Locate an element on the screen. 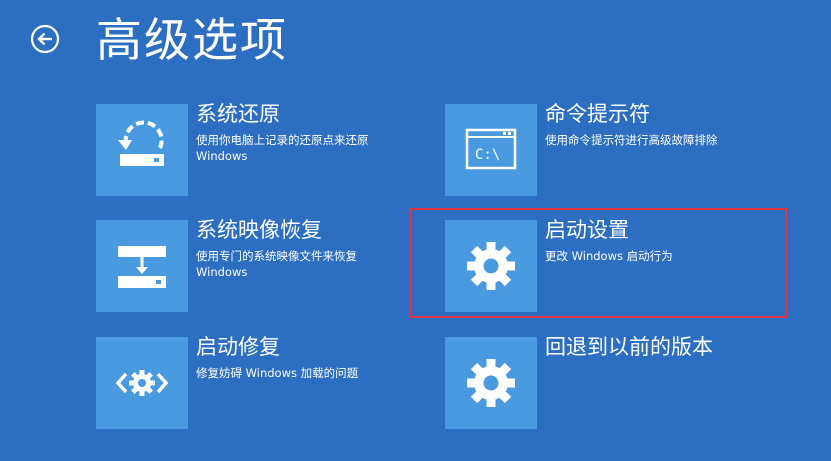 The width and height of the screenshot is (831, 461). startup-repair-icon is located at coordinates (142, 383).